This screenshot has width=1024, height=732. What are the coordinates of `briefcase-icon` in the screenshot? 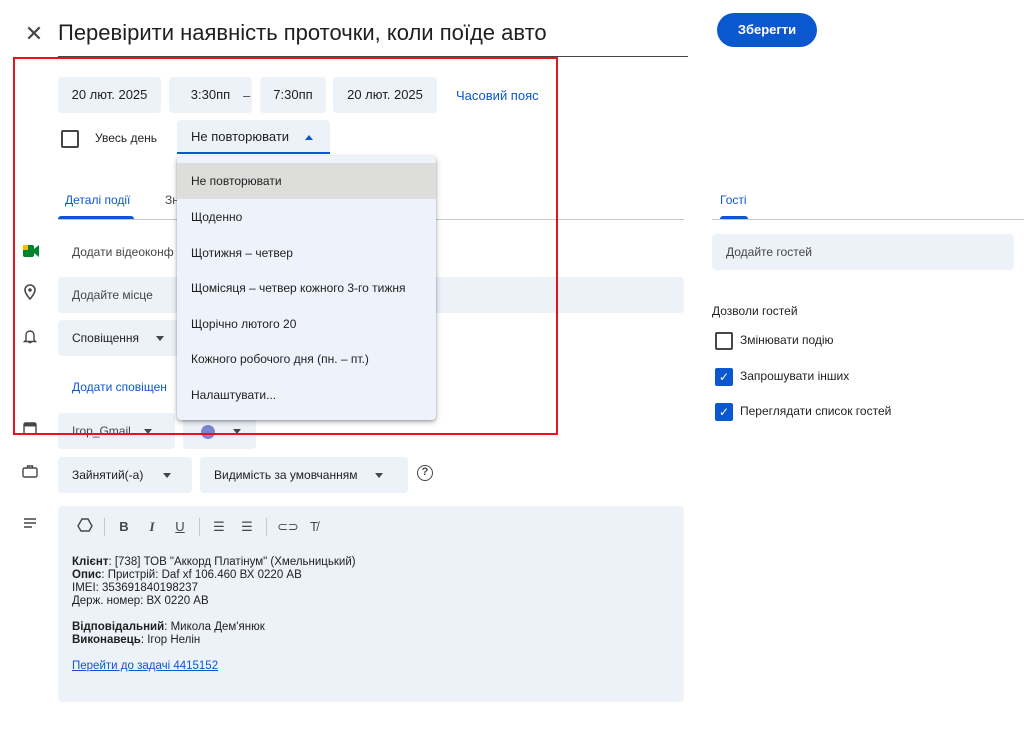 It's located at (30, 474).